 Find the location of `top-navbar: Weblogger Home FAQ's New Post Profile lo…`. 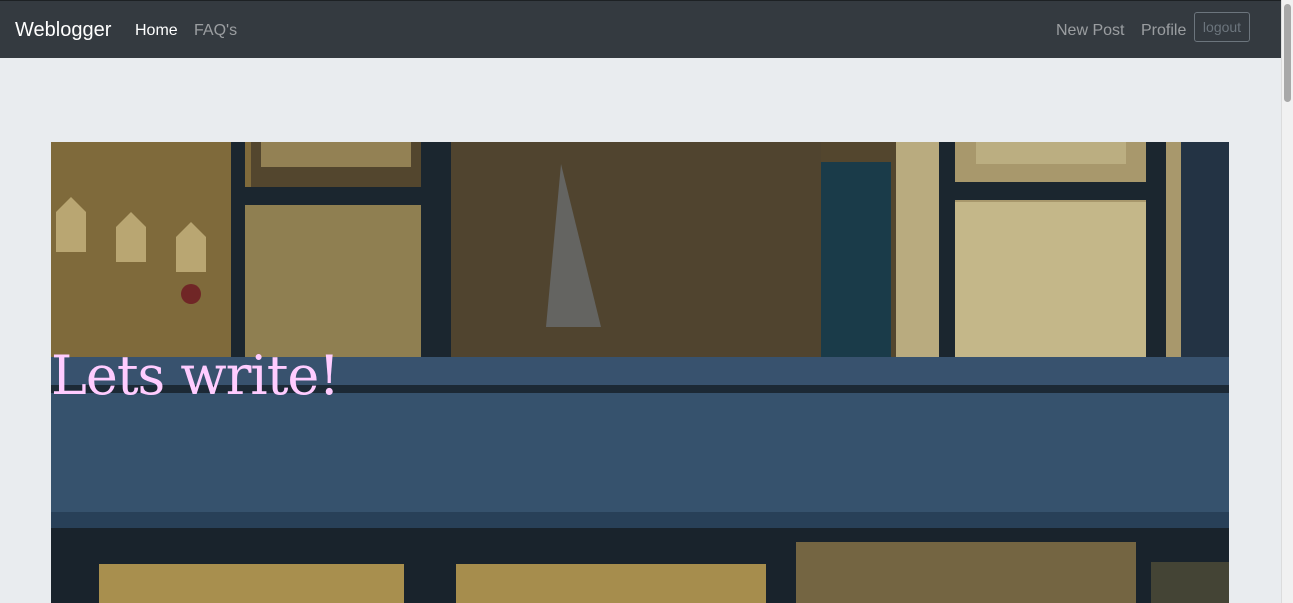

top-navbar: Weblogger Home FAQ's New Post Profile lo… is located at coordinates (640, 29).